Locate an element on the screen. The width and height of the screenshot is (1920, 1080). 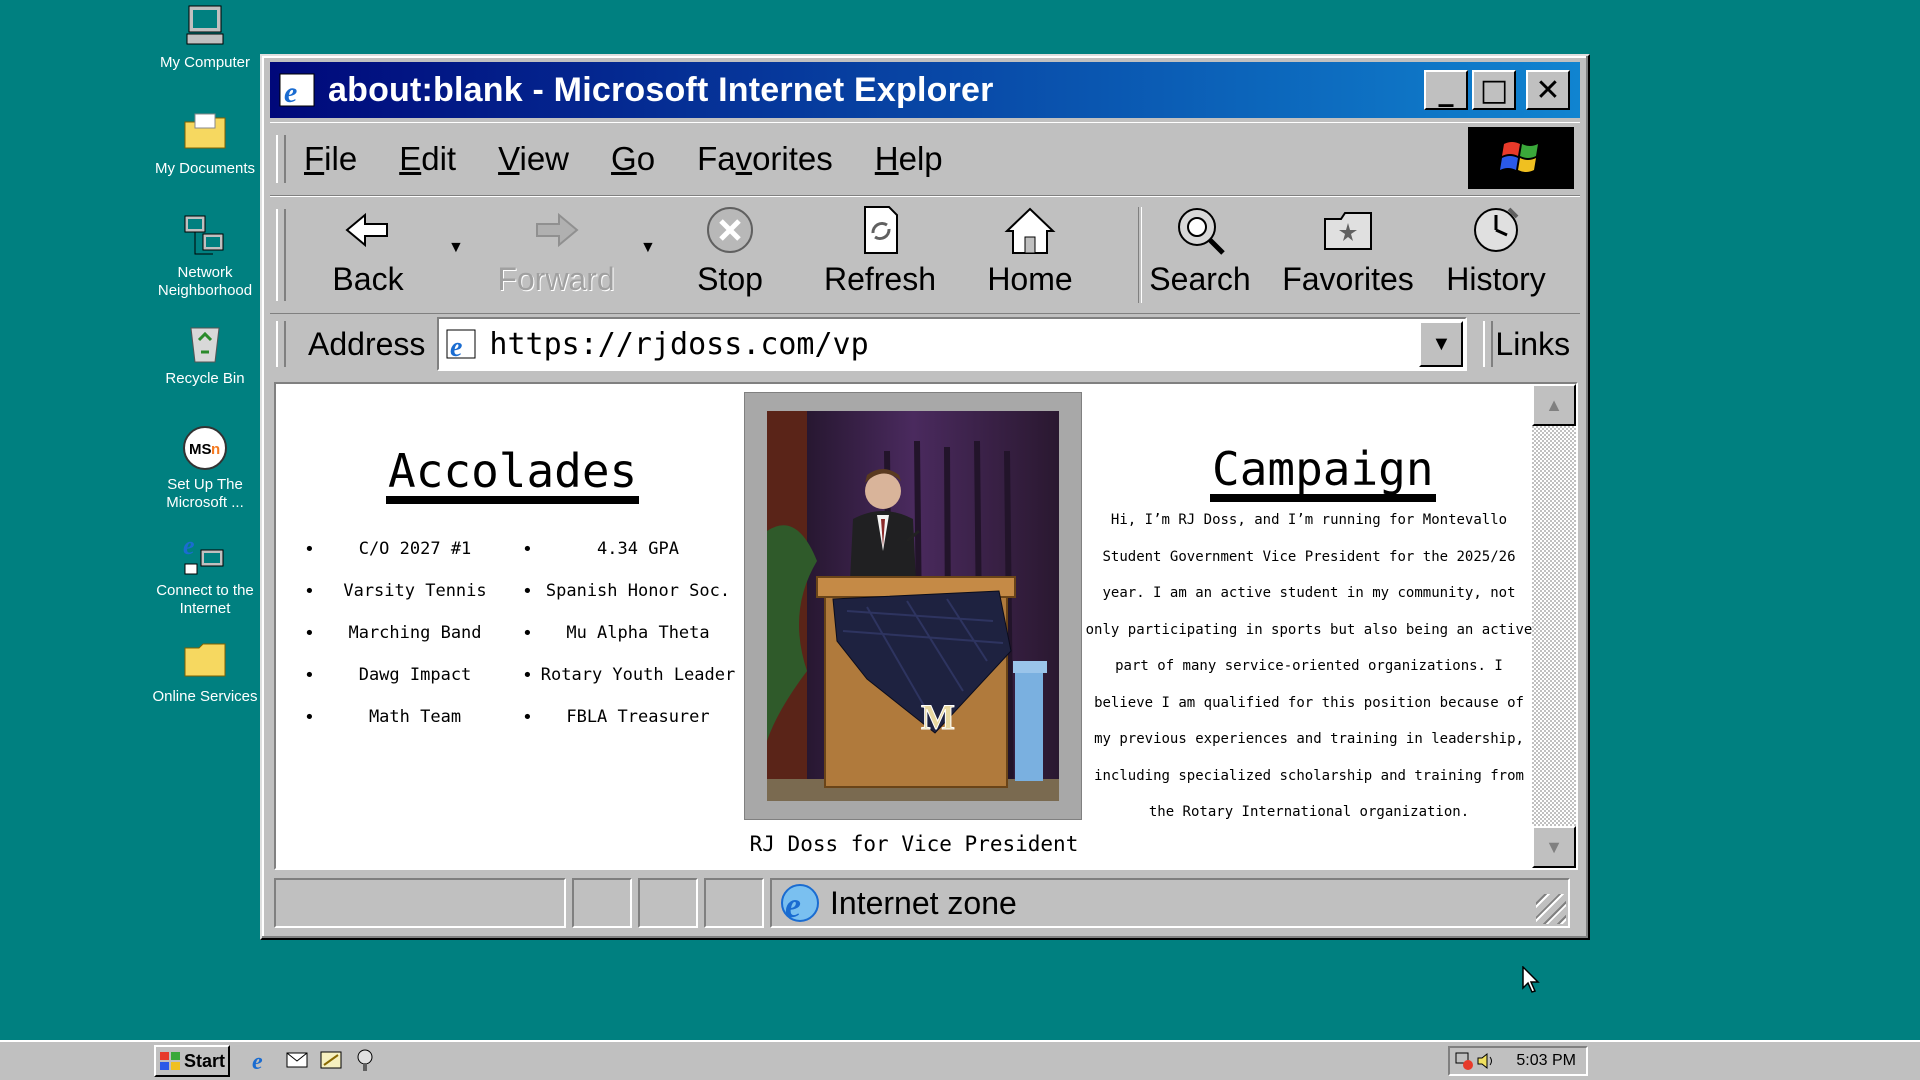
address-dropdown-button: ▼ is located at coordinates (1441, 344).